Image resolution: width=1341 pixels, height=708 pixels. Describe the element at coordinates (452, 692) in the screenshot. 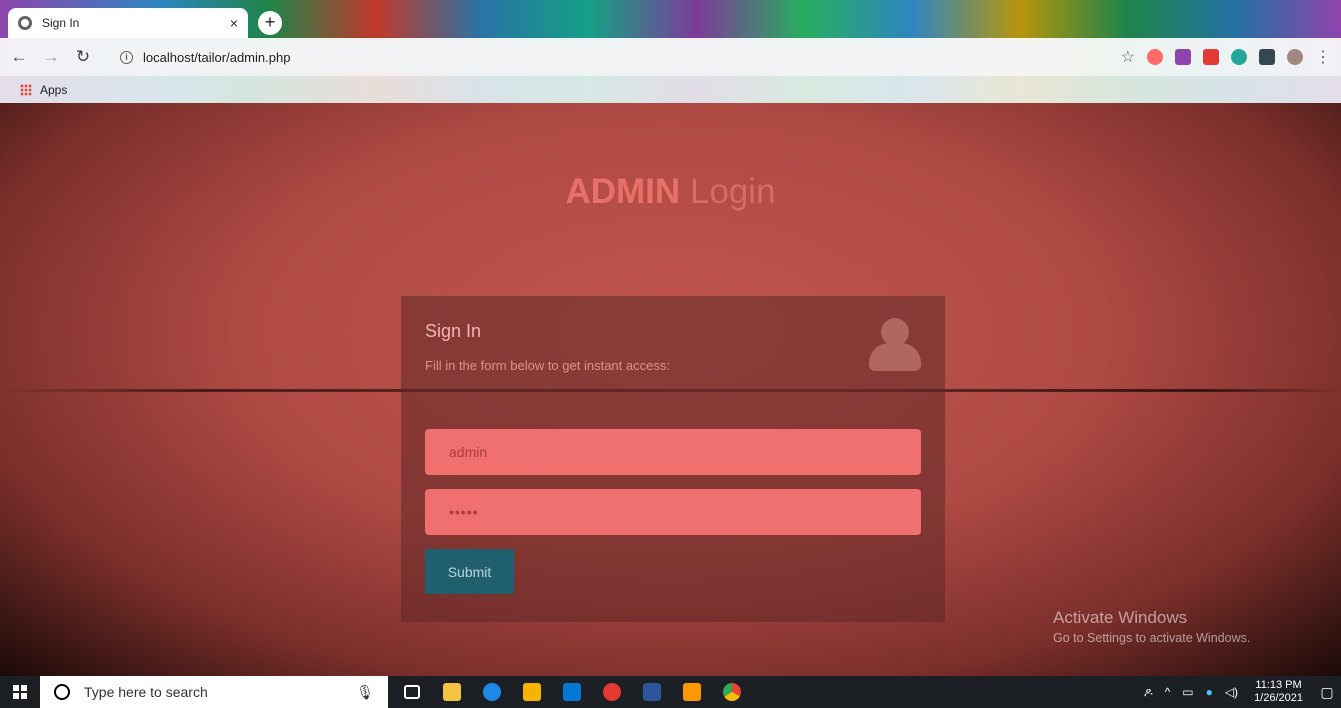

I see `file-explorer-icon` at that location.